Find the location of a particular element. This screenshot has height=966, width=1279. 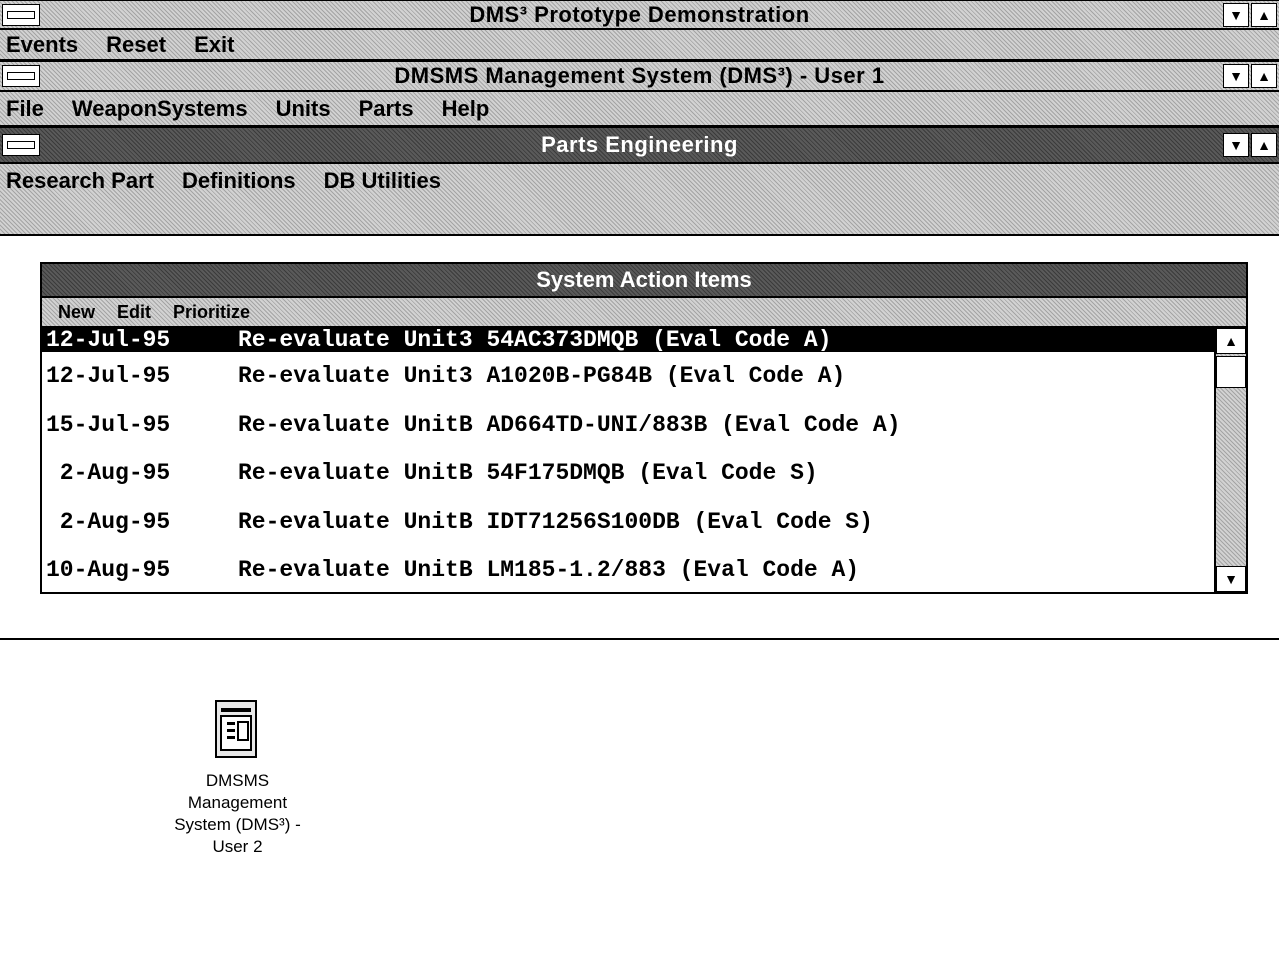

outer-titlebar: DMS³ Prototype Demonstration ▼ ▲ is located at coordinates (639, 15).